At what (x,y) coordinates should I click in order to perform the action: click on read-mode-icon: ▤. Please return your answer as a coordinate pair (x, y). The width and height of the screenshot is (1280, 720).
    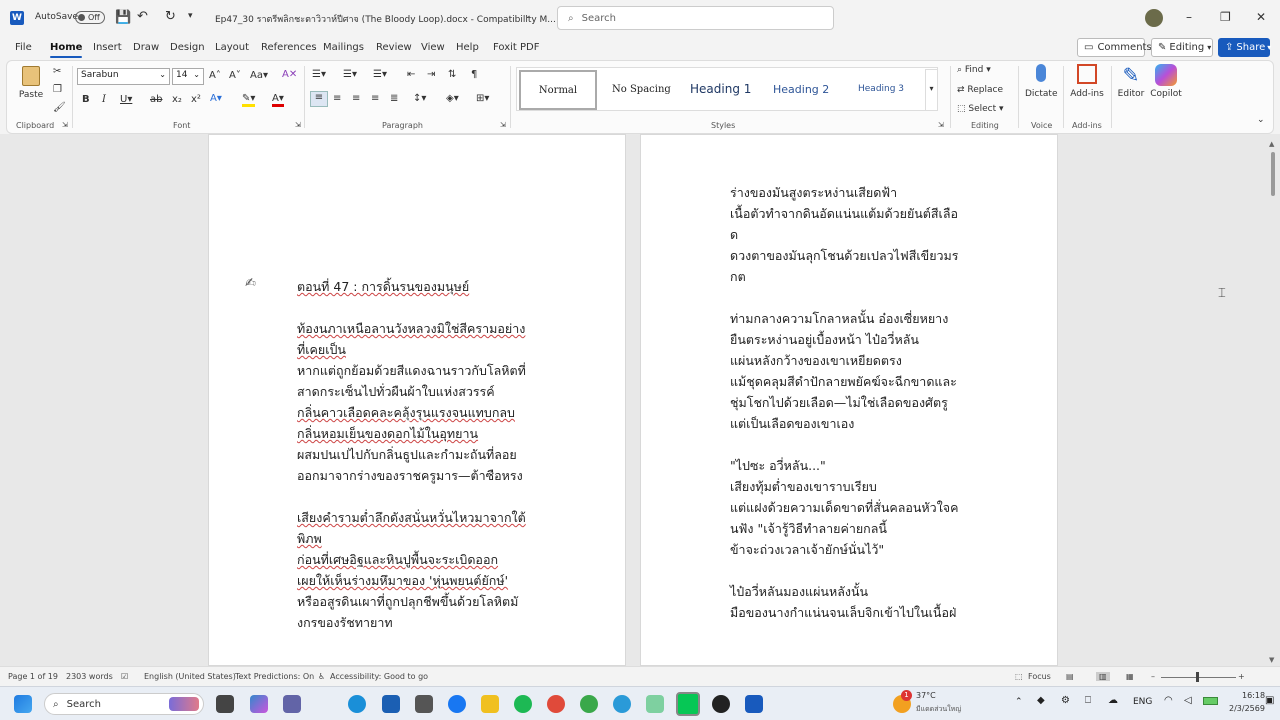
    Looking at the image, I should click on (1070, 676).